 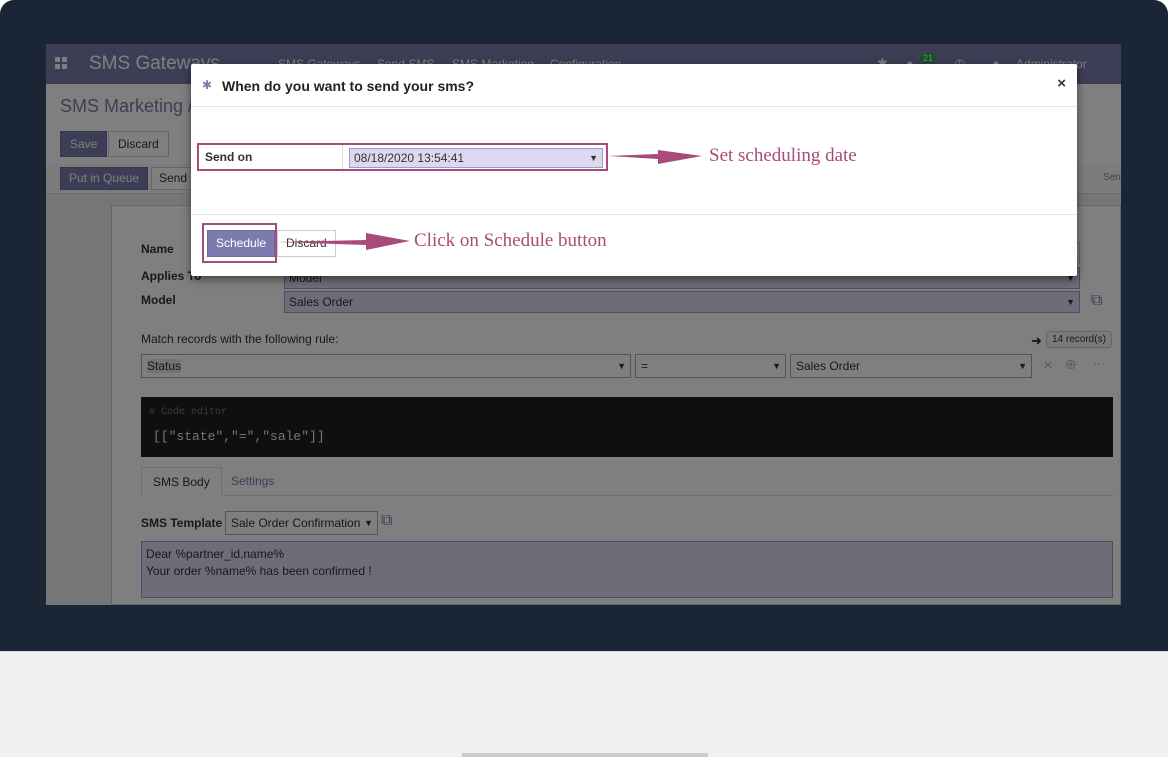 I want to click on arrow-to-send-on, so click(x=655, y=157).